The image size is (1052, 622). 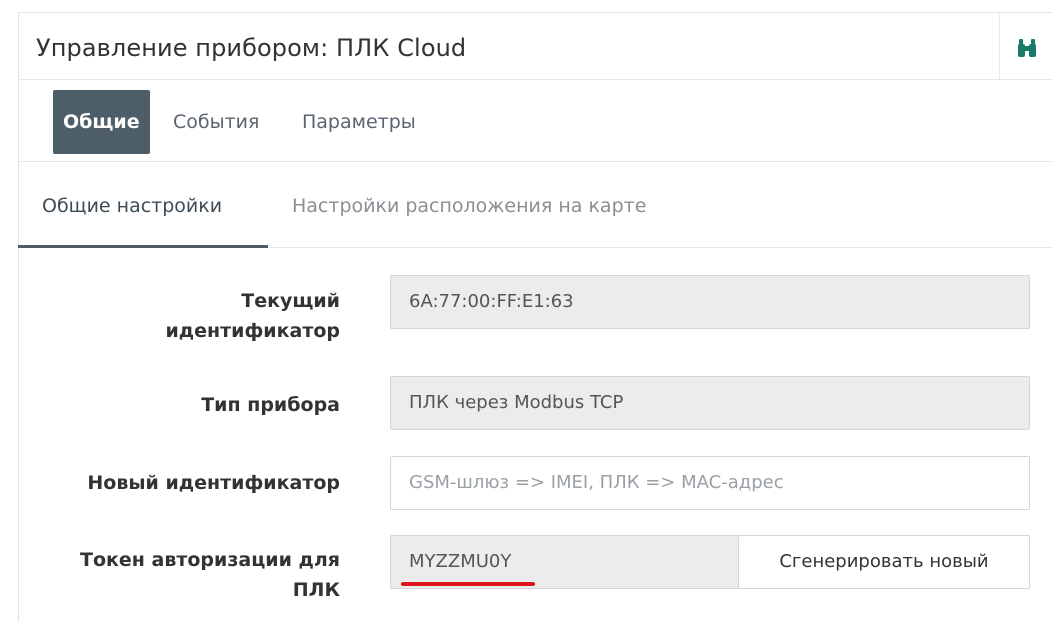 What do you see at coordinates (884, 562) in the screenshot?
I see `generate-token-button: Сгенерировать новый` at bounding box center [884, 562].